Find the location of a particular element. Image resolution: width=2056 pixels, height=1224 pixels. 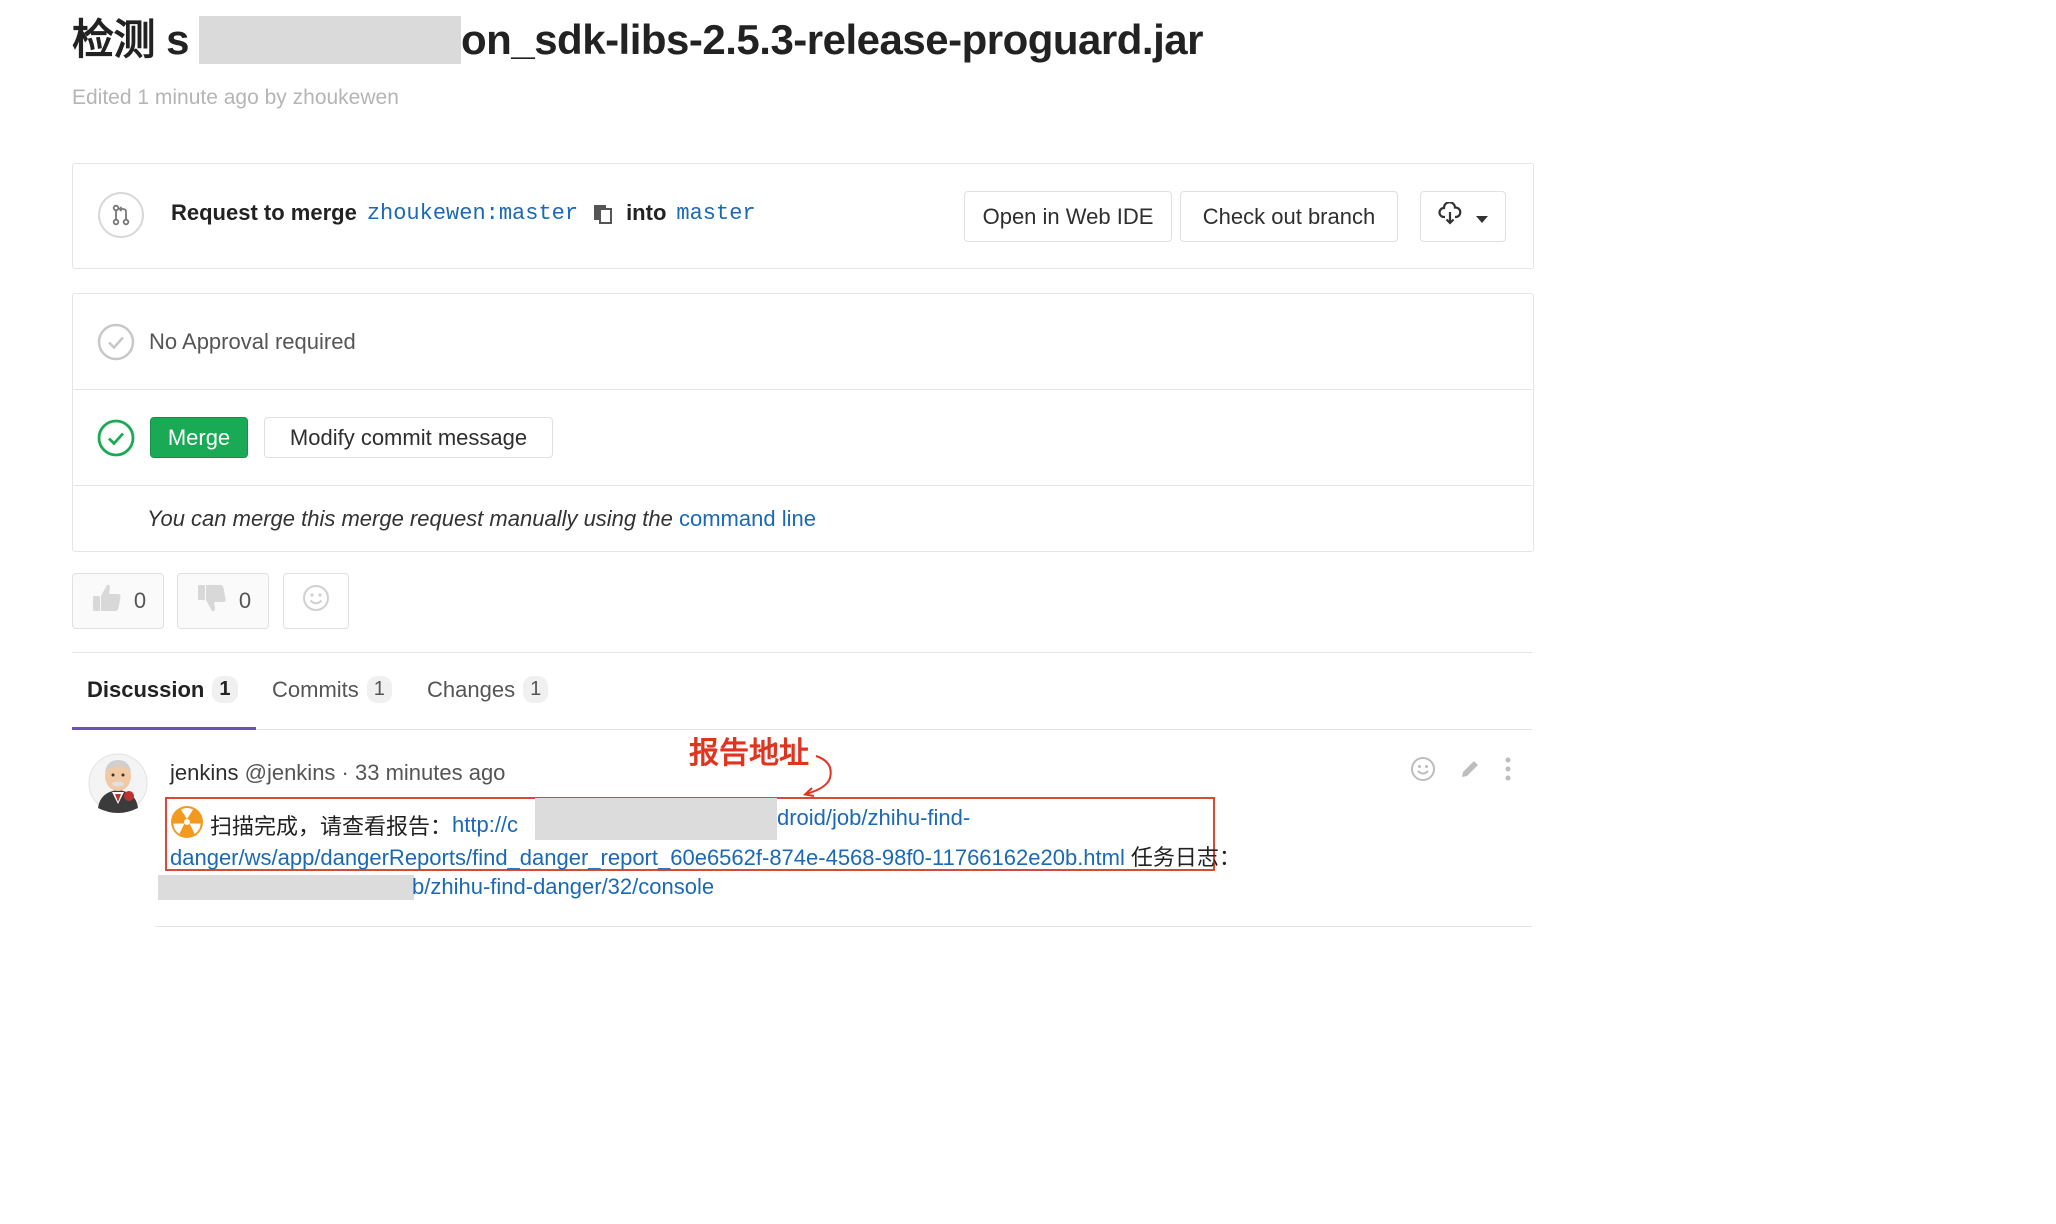

merge-button: Merge is located at coordinates (199, 437).